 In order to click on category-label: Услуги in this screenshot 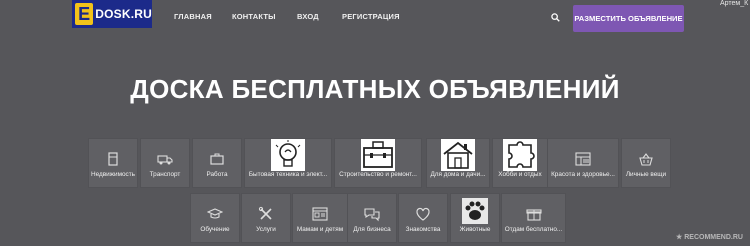, I will do `click(266, 229)`.